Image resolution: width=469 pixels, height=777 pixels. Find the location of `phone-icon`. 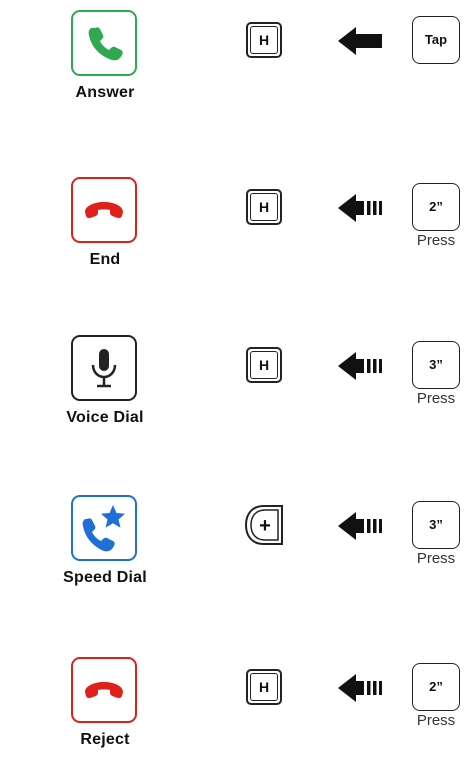

phone-icon is located at coordinates (104, 43).